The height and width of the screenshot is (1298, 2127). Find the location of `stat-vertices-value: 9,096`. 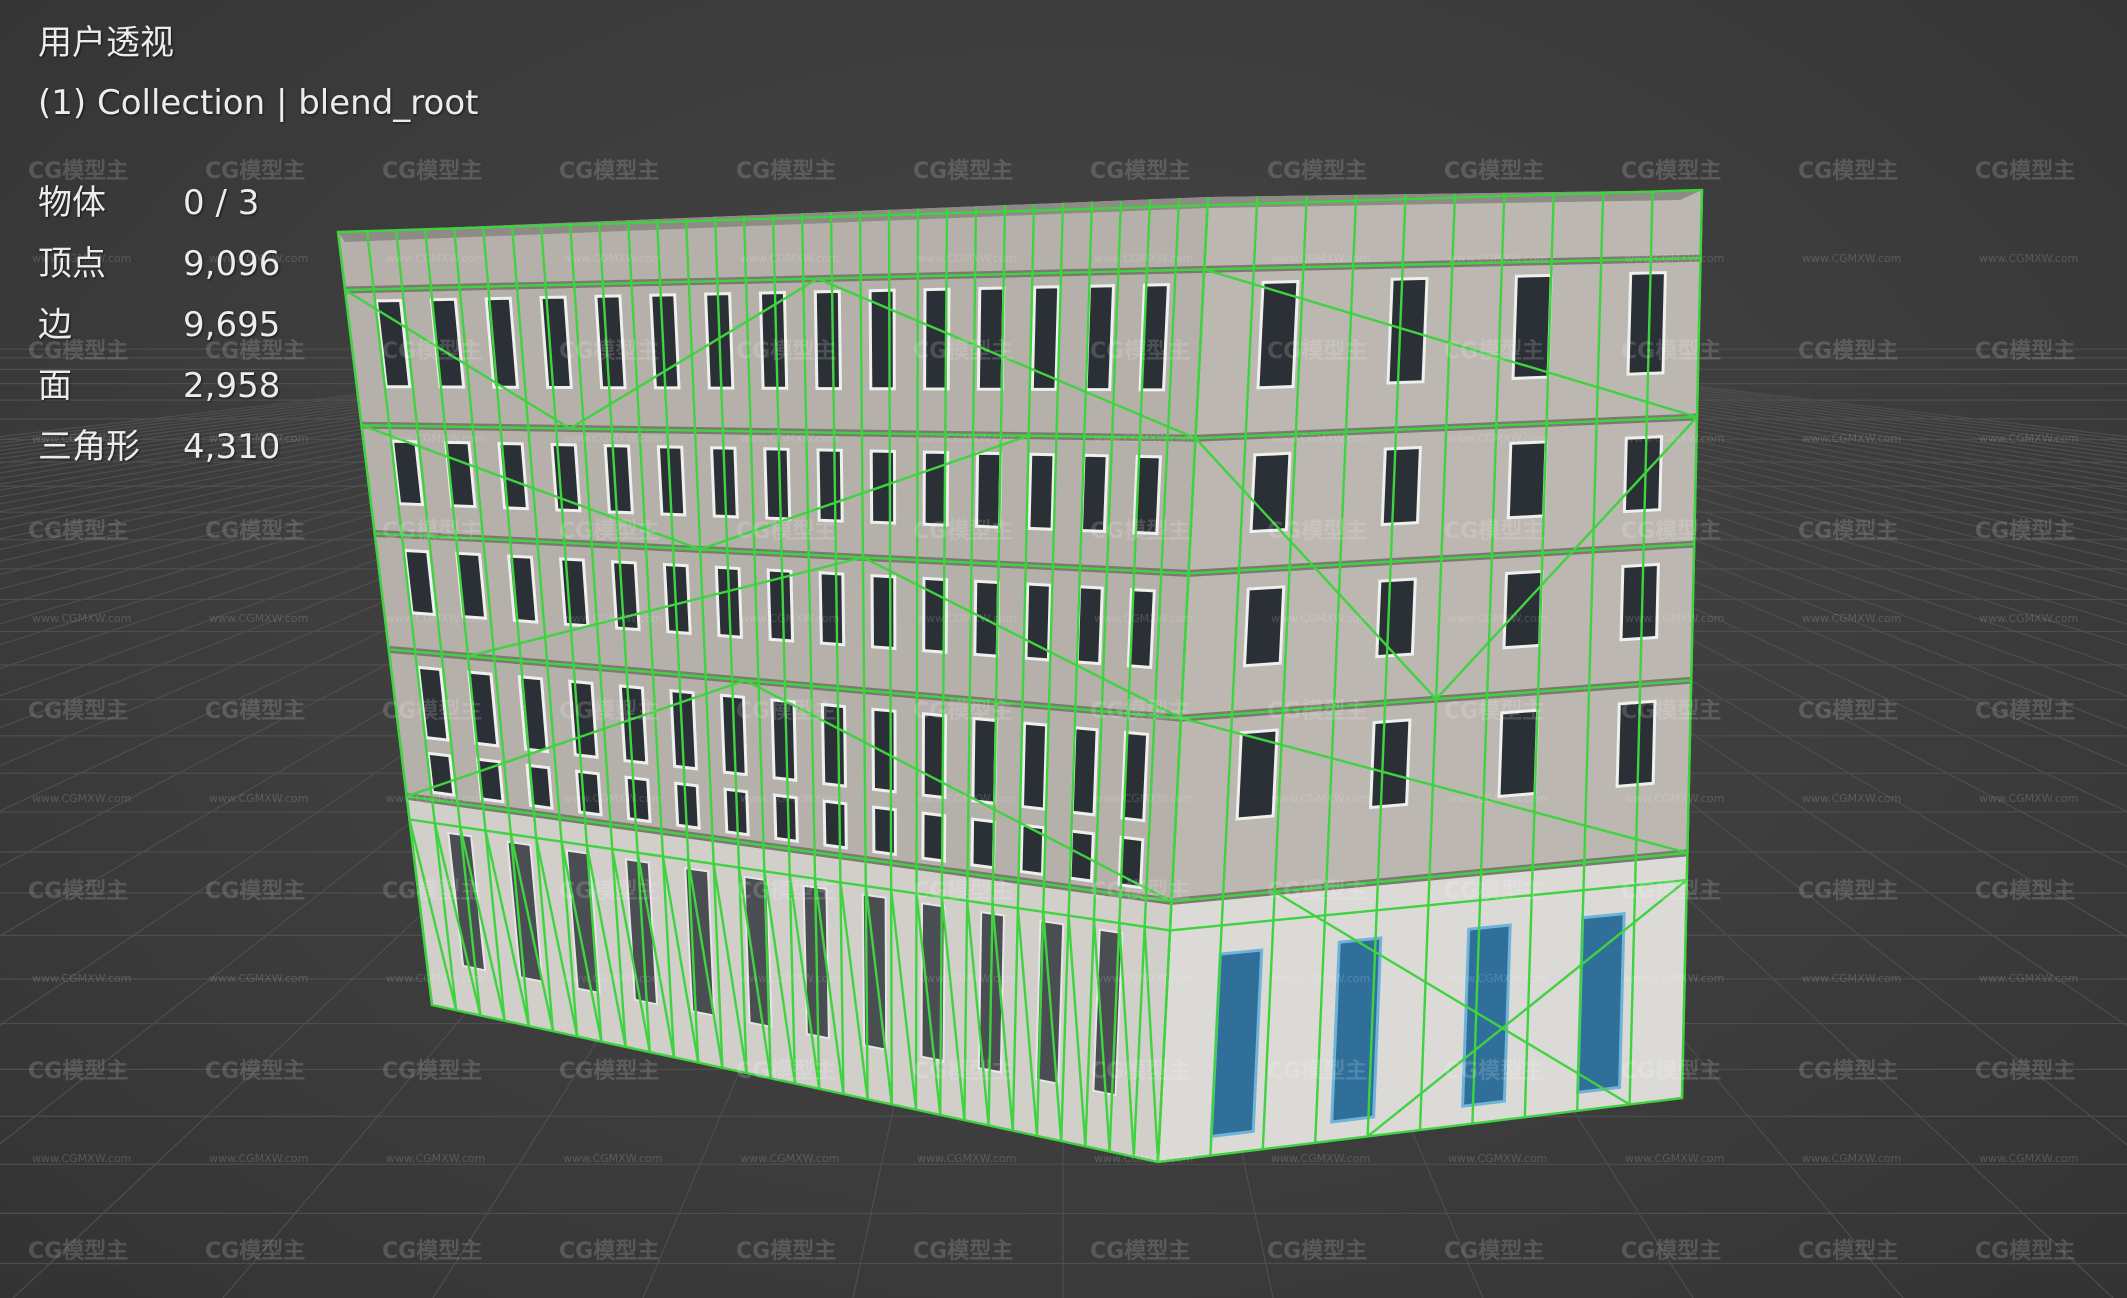

stat-vertices-value: 9,096 is located at coordinates (232, 264).